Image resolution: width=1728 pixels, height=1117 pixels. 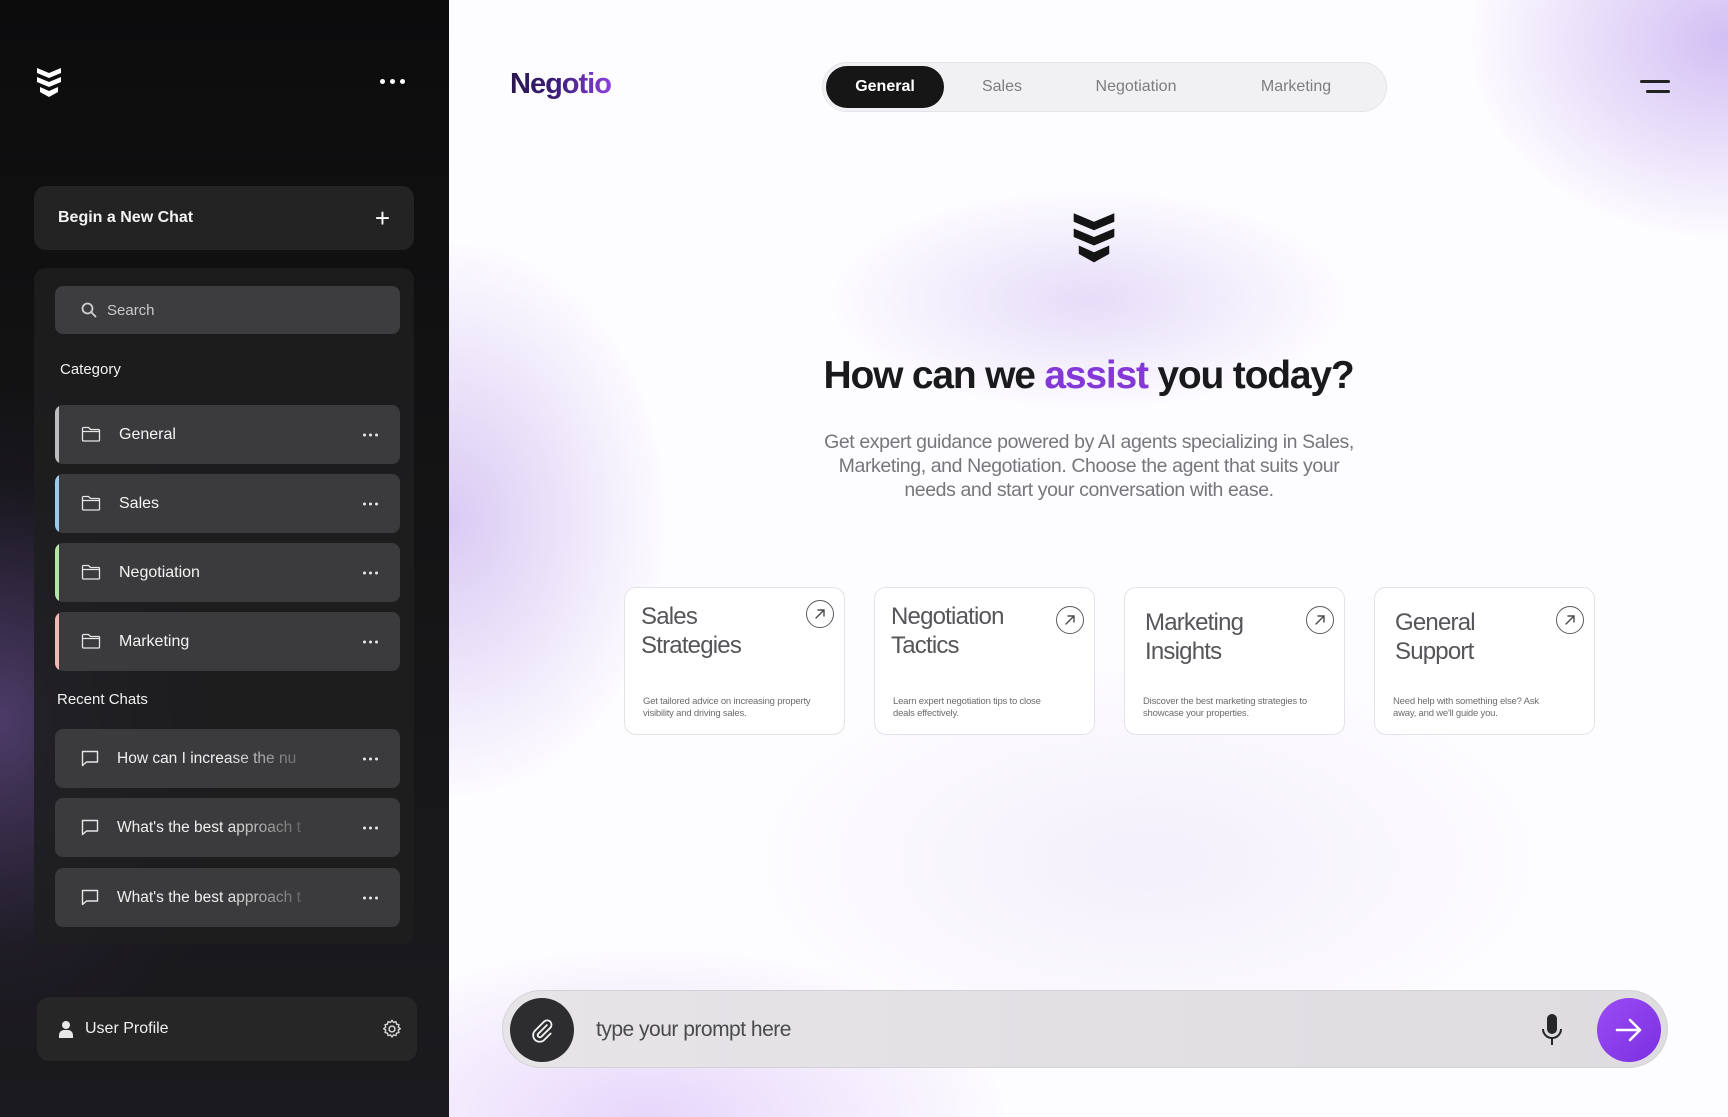 What do you see at coordinates (947, 631) in the screenshot?
I see `card-title: Negotiation Tactics` at bounding box center [947, 631].